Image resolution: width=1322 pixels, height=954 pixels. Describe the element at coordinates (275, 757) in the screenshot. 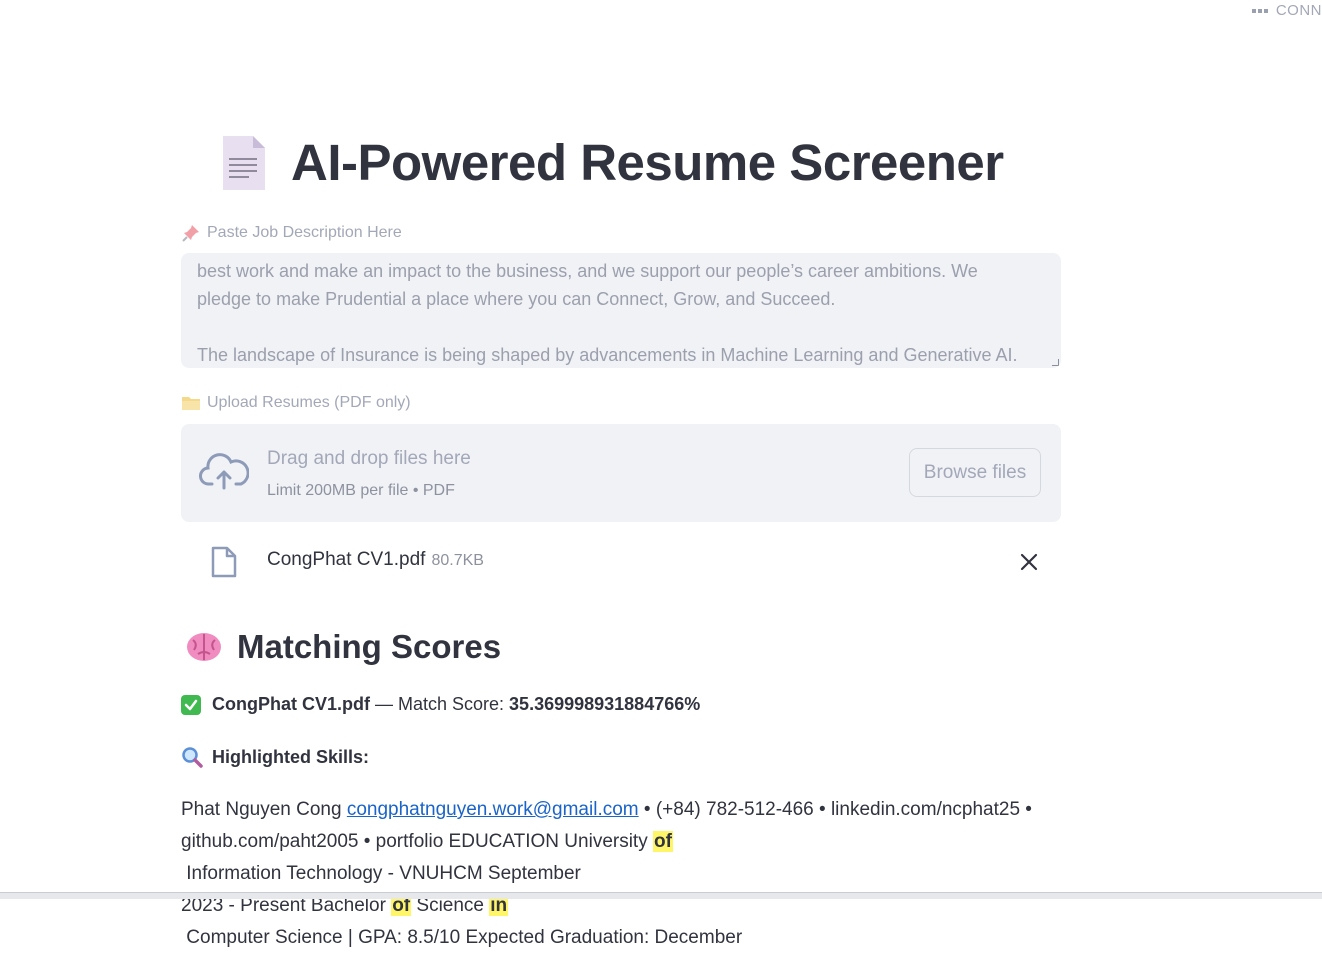

I see `highlighted-skills-heading: Highlighted Skills:` at that location.